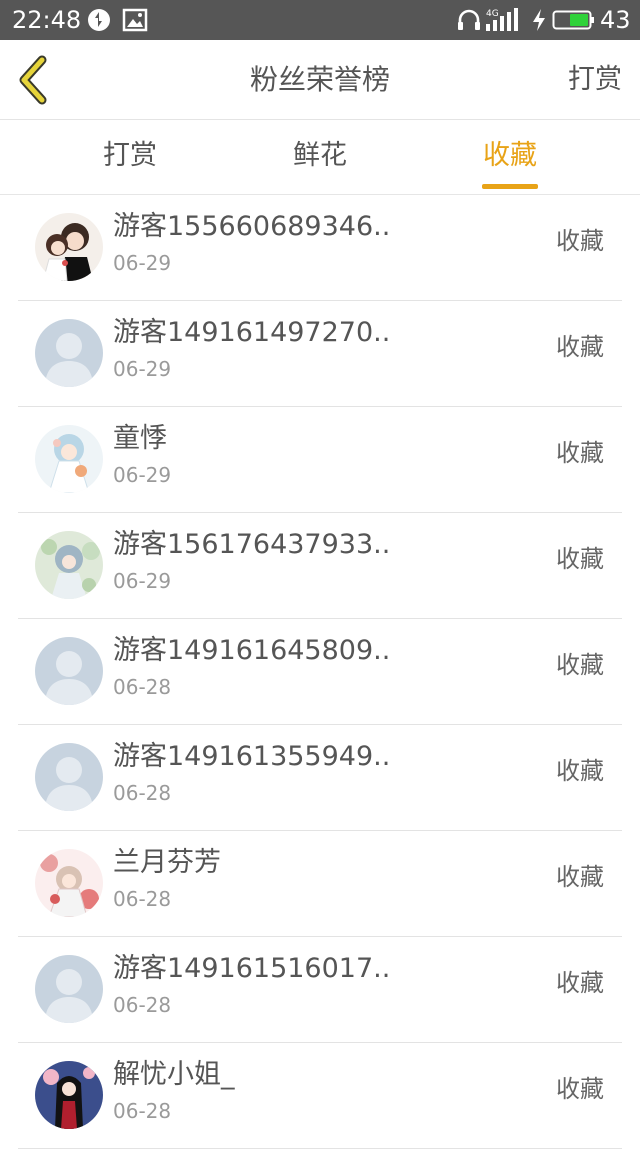 The image size is (640, 1149). Describe the element at coordinates (510, 156) in the screenshot. I see `tab-favorites: 收藏` at that location.